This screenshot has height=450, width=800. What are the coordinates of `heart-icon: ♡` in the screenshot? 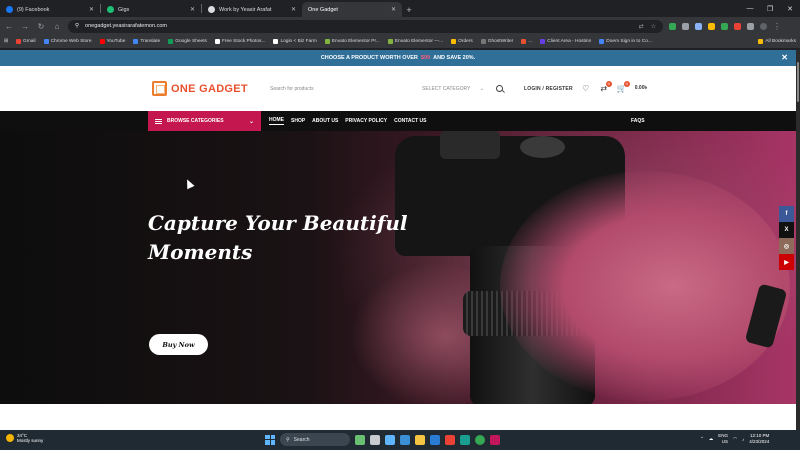 It's located at (586, 89).